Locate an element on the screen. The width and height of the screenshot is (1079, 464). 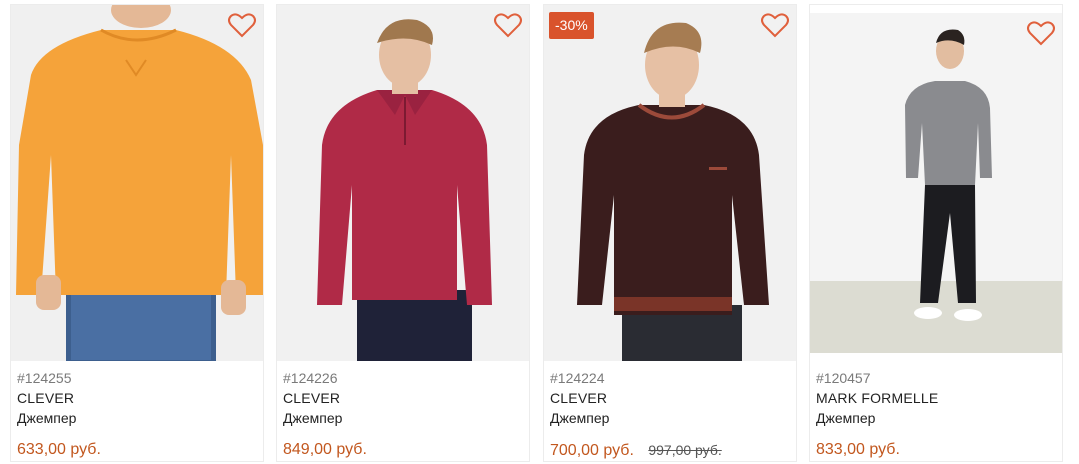
product-sku: #124224 is located at coordinates (577, 378).